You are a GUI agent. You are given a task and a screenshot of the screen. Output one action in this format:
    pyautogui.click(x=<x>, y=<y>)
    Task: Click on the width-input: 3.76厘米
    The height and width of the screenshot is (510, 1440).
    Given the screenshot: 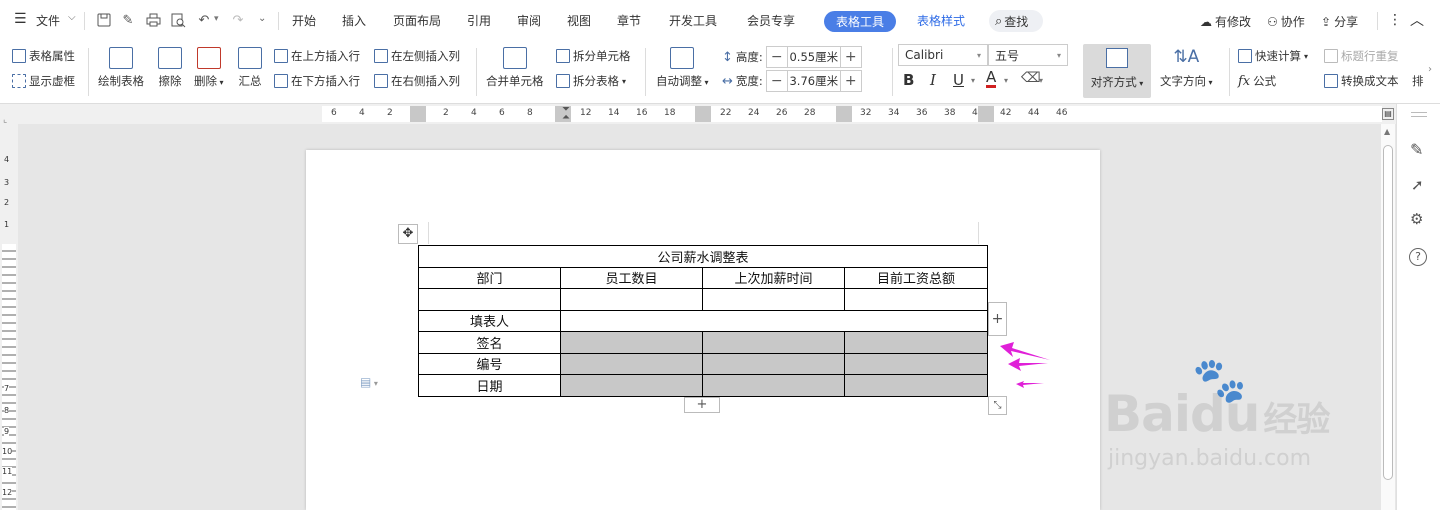 What is the action you would take?
    pyautogui.click(x=813, y=81)
    